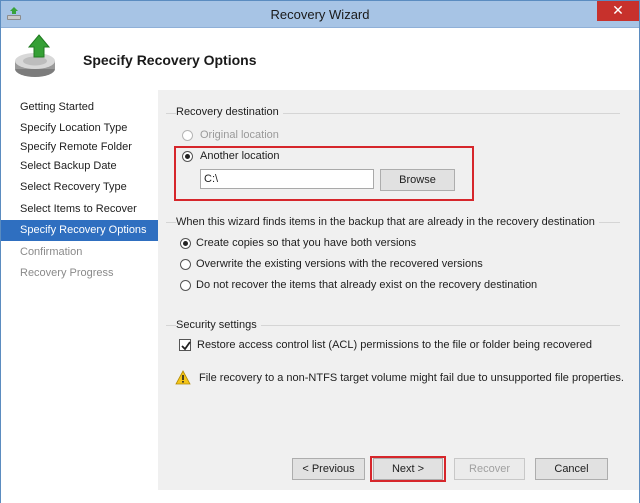 The height and width of the screenshot is (503, 640). What do you see at coordinates (67, 273) in the screenshot?
I see `step-recovery-progress: Recovery Progress` at bounding box center [67, 273].